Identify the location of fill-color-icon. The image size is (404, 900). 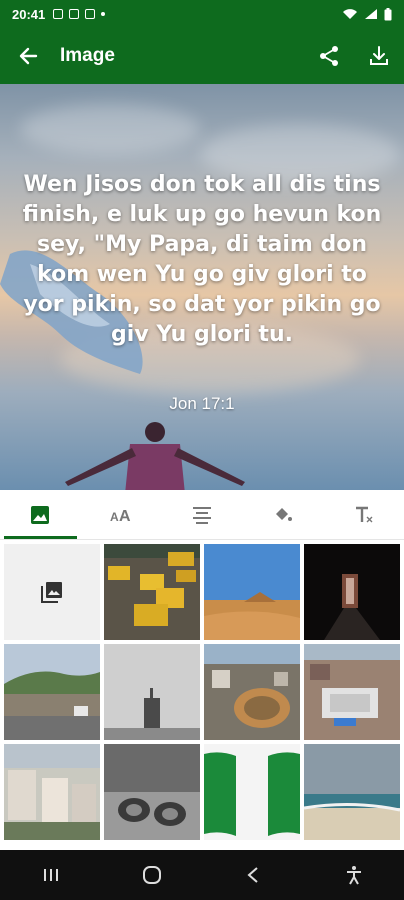
(283, 514).